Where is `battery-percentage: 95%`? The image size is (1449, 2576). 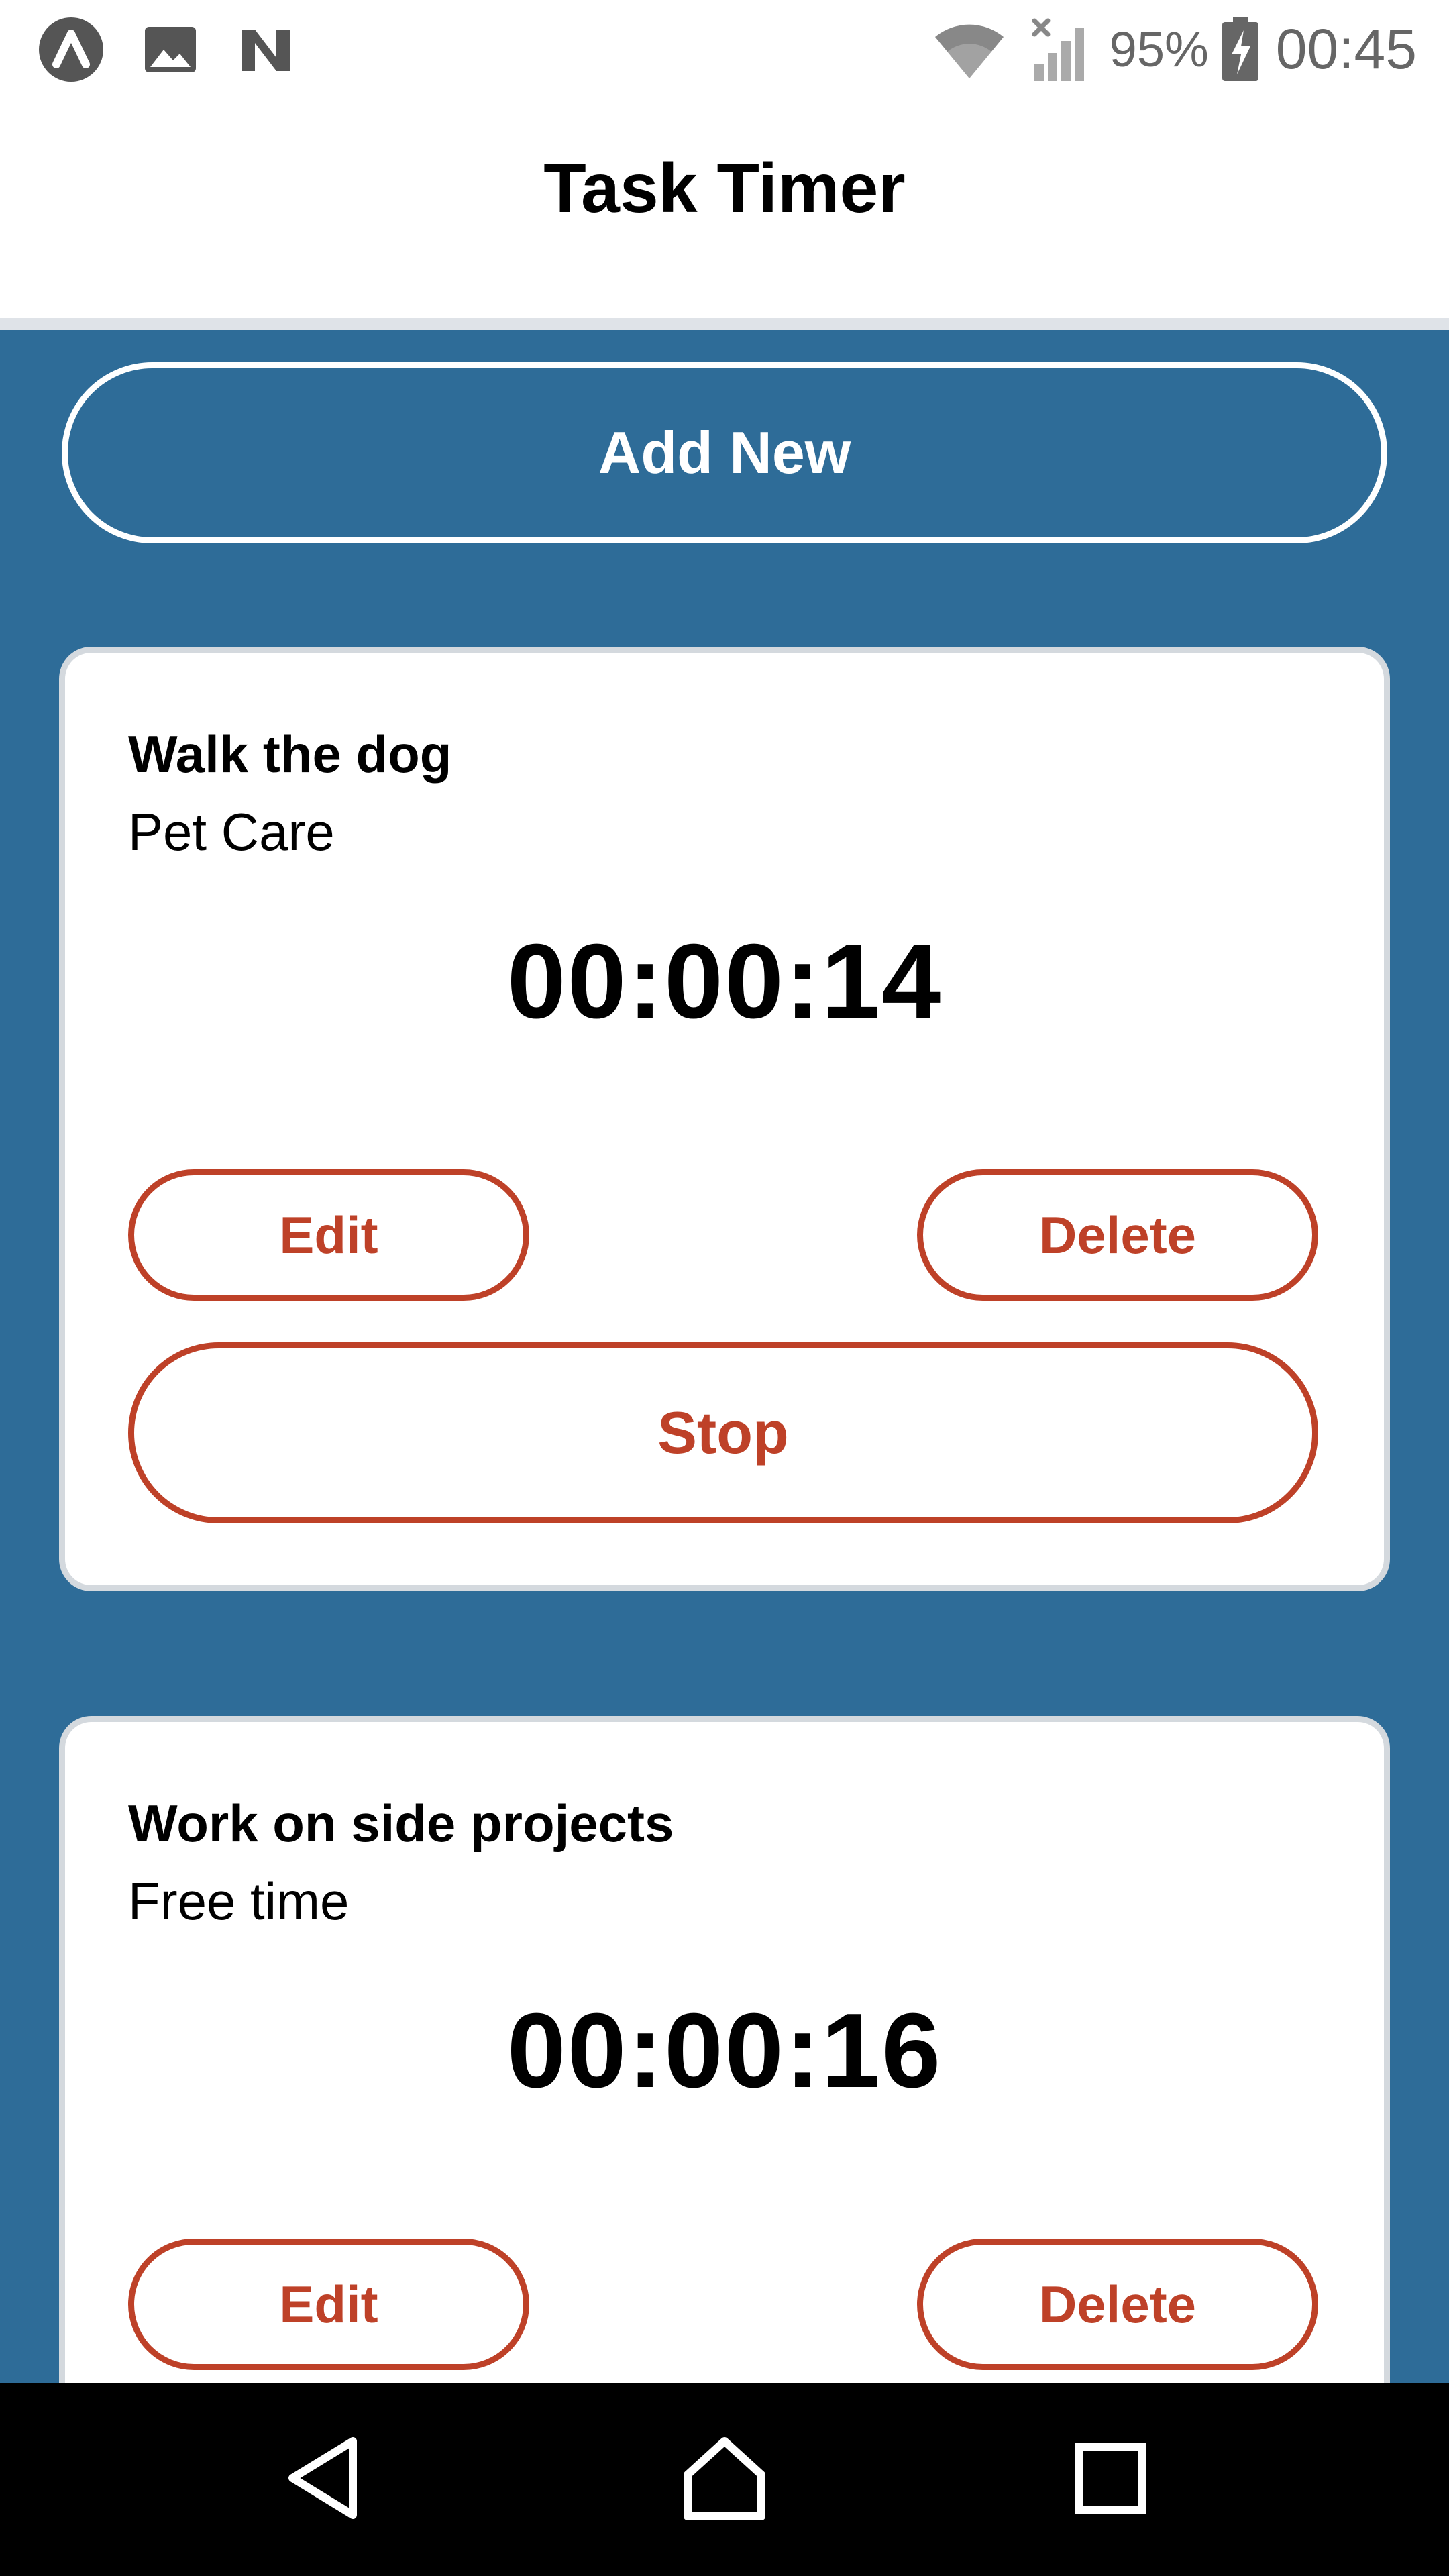
battery-percentage: 95% is located at coordinates (1159, 49).